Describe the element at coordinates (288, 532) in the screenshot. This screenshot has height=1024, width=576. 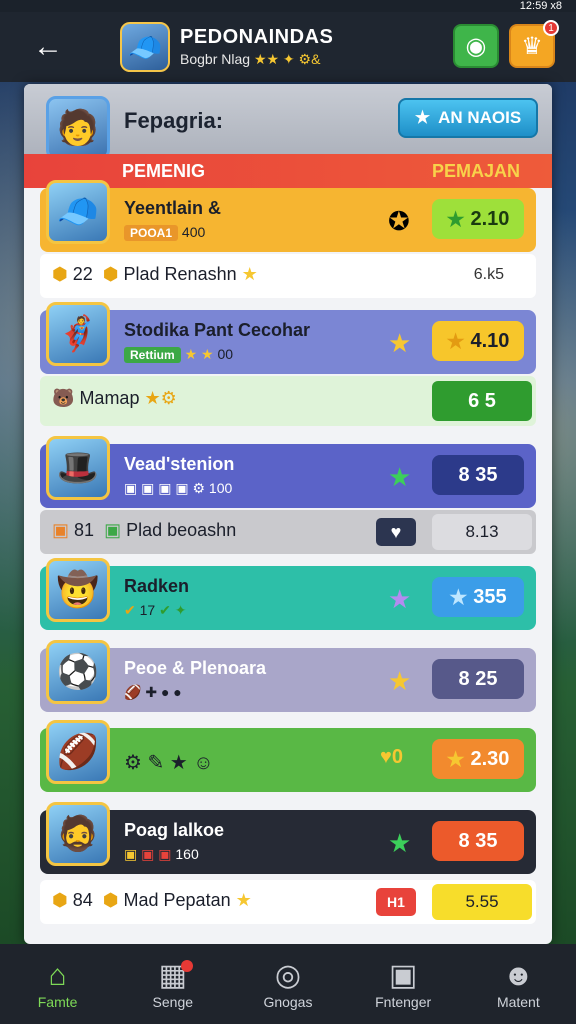
I see `sub-row: ▣ 81 ▣ Plad beoashn ♥ 8.13` at that location.